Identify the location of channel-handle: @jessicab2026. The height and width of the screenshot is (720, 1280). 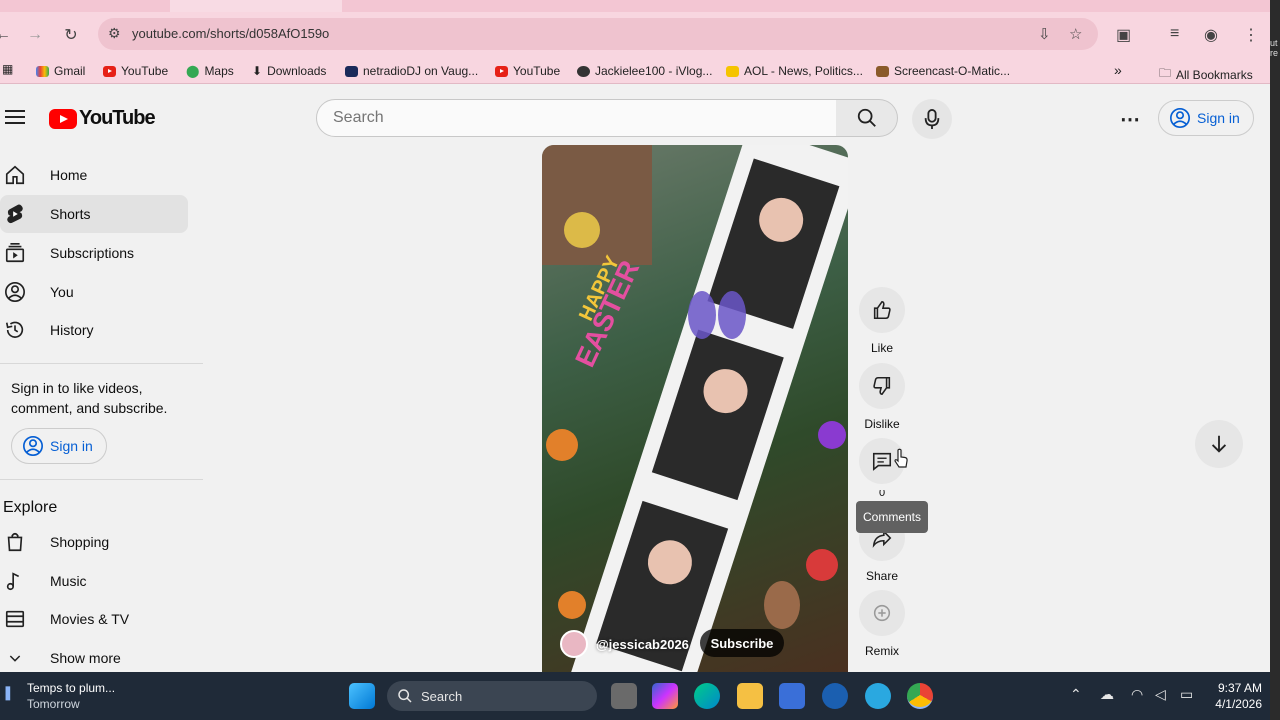
(642, 644).